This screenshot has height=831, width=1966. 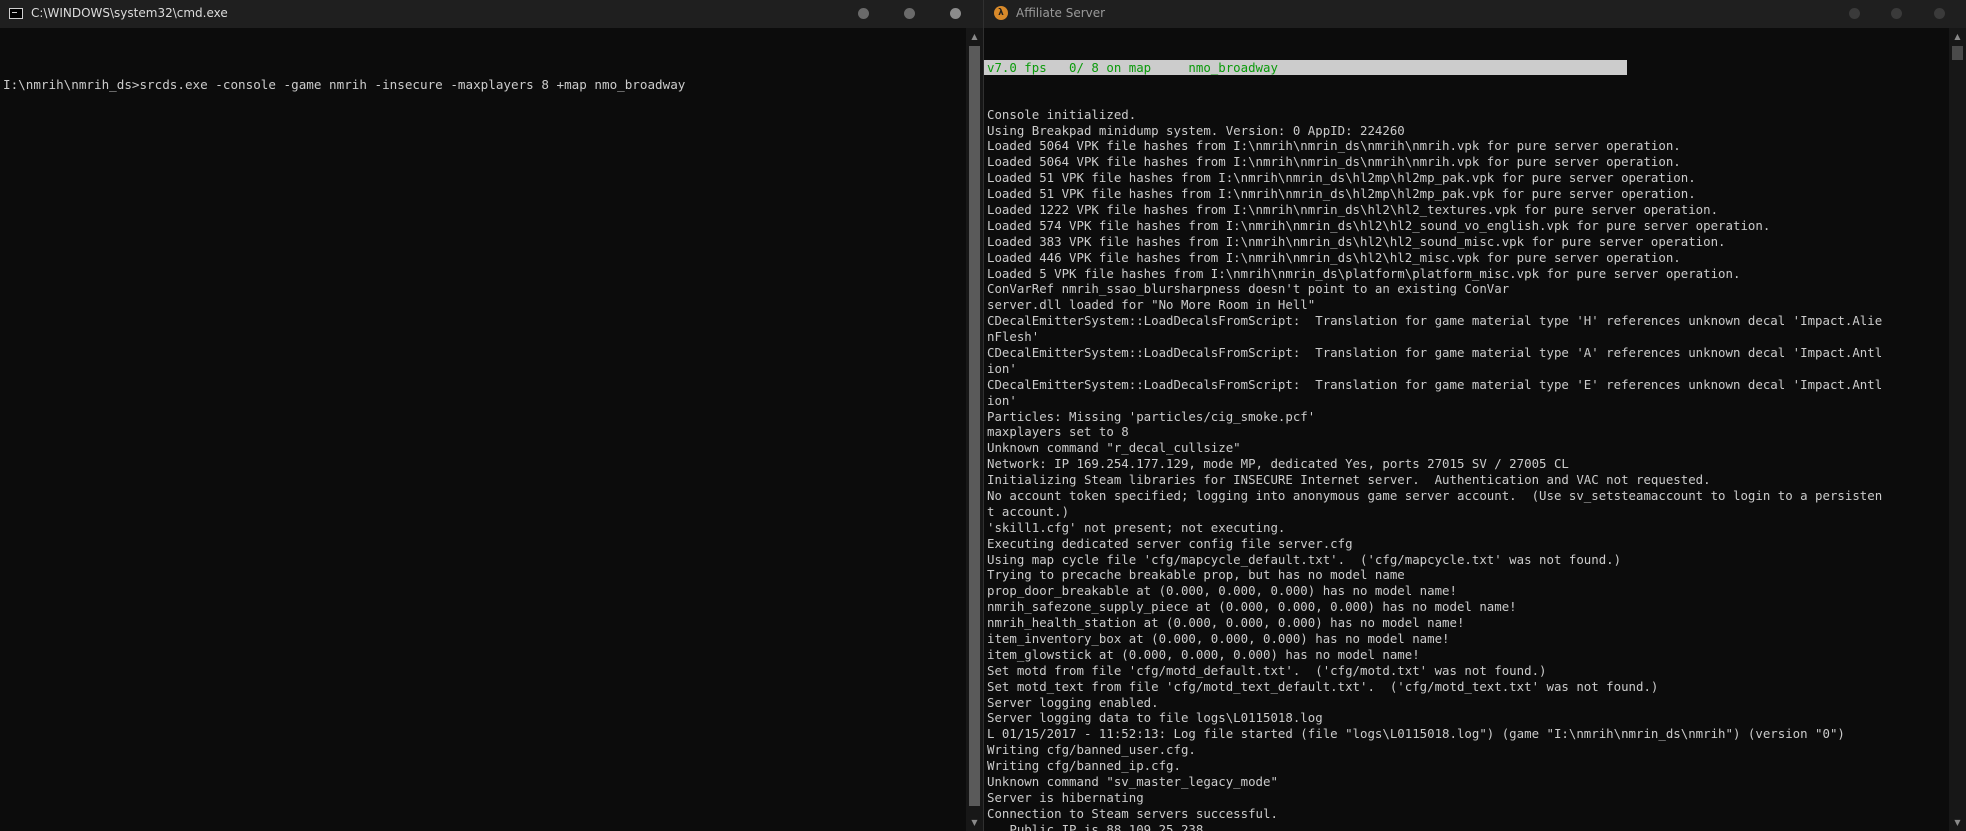 I want to click on console-line: Server is hibernating, so click(x=1065, y=797).